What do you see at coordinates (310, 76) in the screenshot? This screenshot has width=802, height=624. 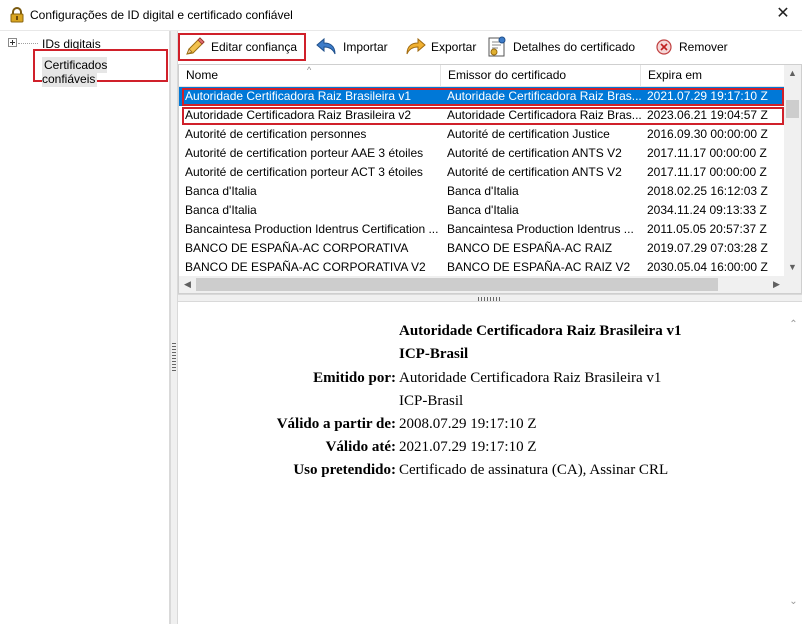 I see `column-header-name: Nome ^` at bounding box center [310, 76].